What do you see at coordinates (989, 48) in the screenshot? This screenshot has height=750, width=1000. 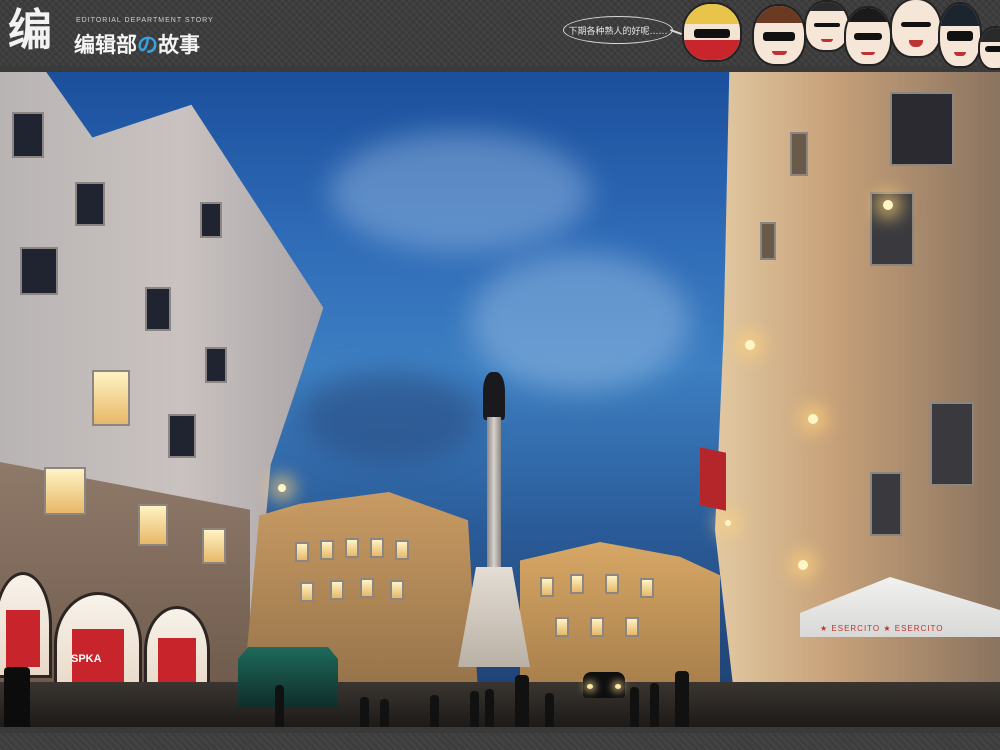 I see `avatar-partial-icon` at bounding box center [989, 48].